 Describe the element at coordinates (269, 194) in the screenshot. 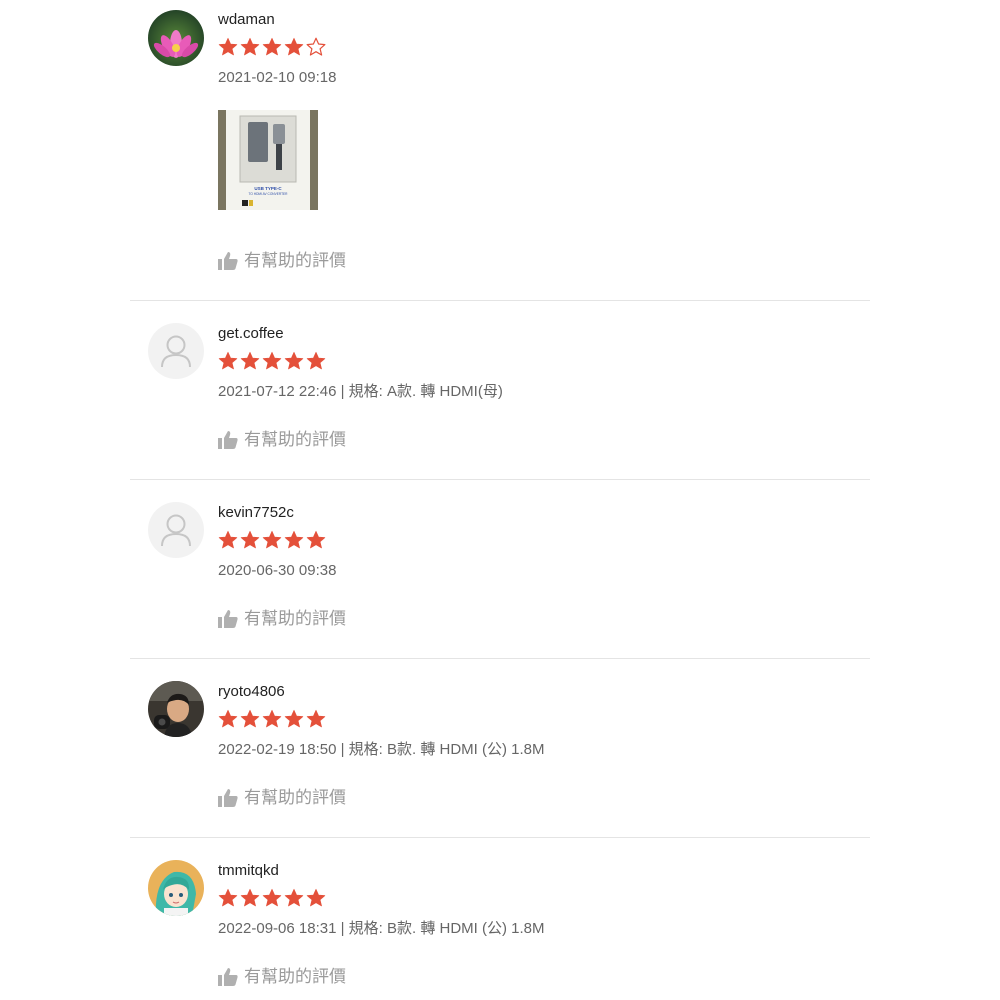

I see `box-text-line2: TO HDMI AV CONVERTER` at that location.